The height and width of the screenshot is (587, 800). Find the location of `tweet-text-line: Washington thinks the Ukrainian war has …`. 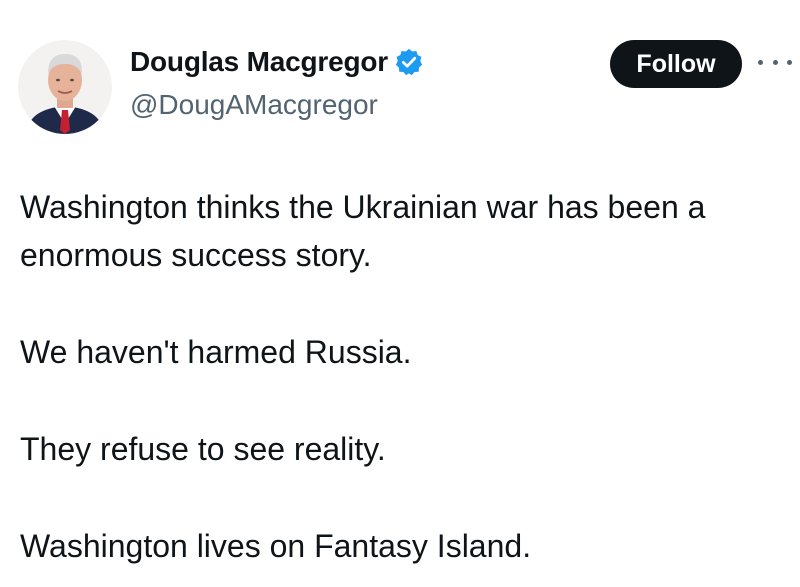

tweet-text-line: Washington thinks the Ukrainian war has … is located at coordinates (363, 207).